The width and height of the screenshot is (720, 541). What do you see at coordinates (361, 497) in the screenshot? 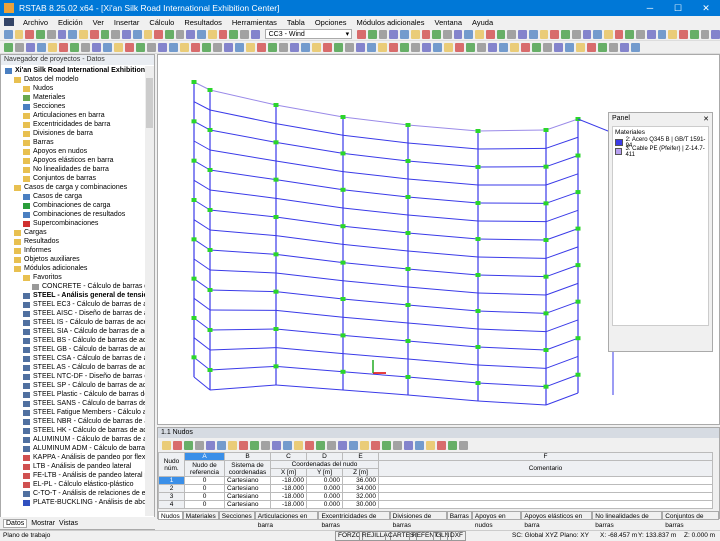
I see `cell-z: 32.000` at bounding box center [361, 497].